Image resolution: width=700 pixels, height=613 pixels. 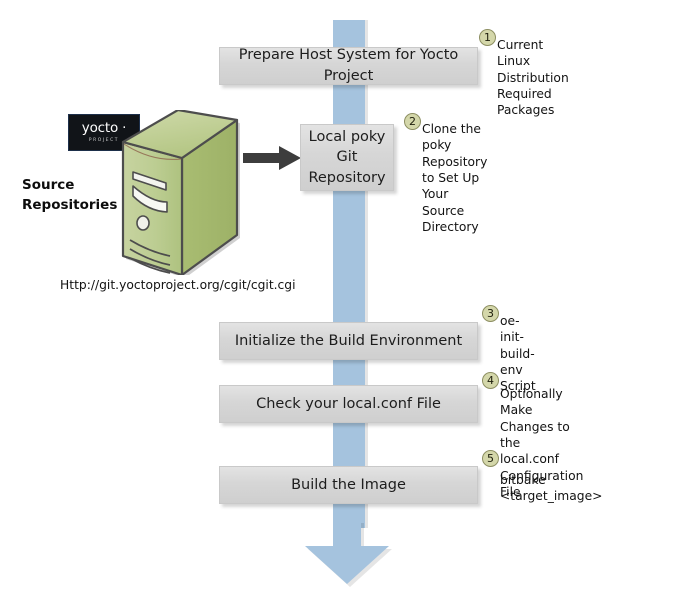 I want to click on flow-arrow-down-icon, so click(x=348, y=553).